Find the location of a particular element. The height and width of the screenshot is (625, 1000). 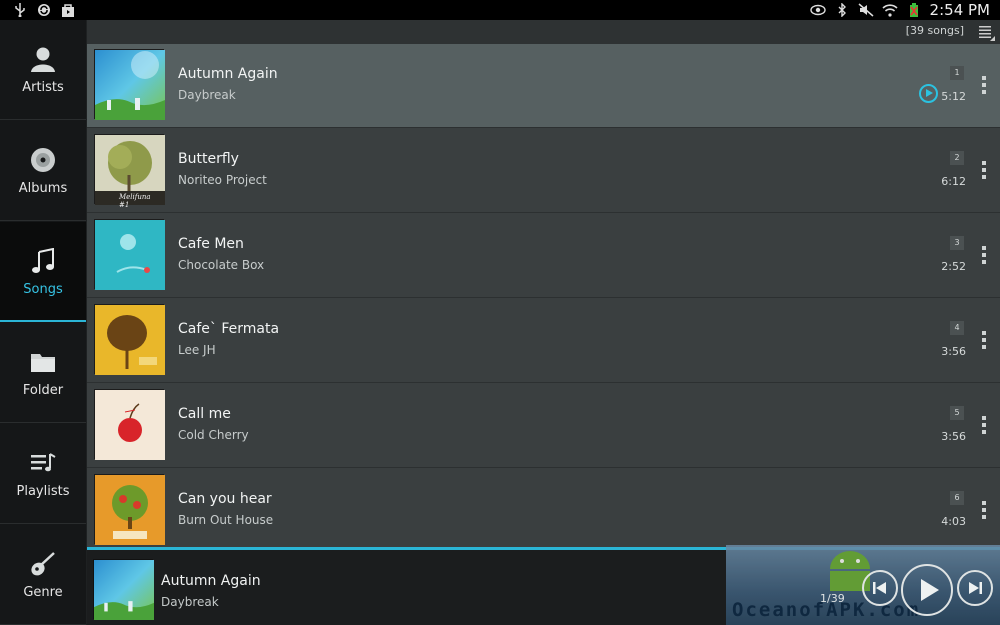

previous-track-button is located at coordinates (880, 588).